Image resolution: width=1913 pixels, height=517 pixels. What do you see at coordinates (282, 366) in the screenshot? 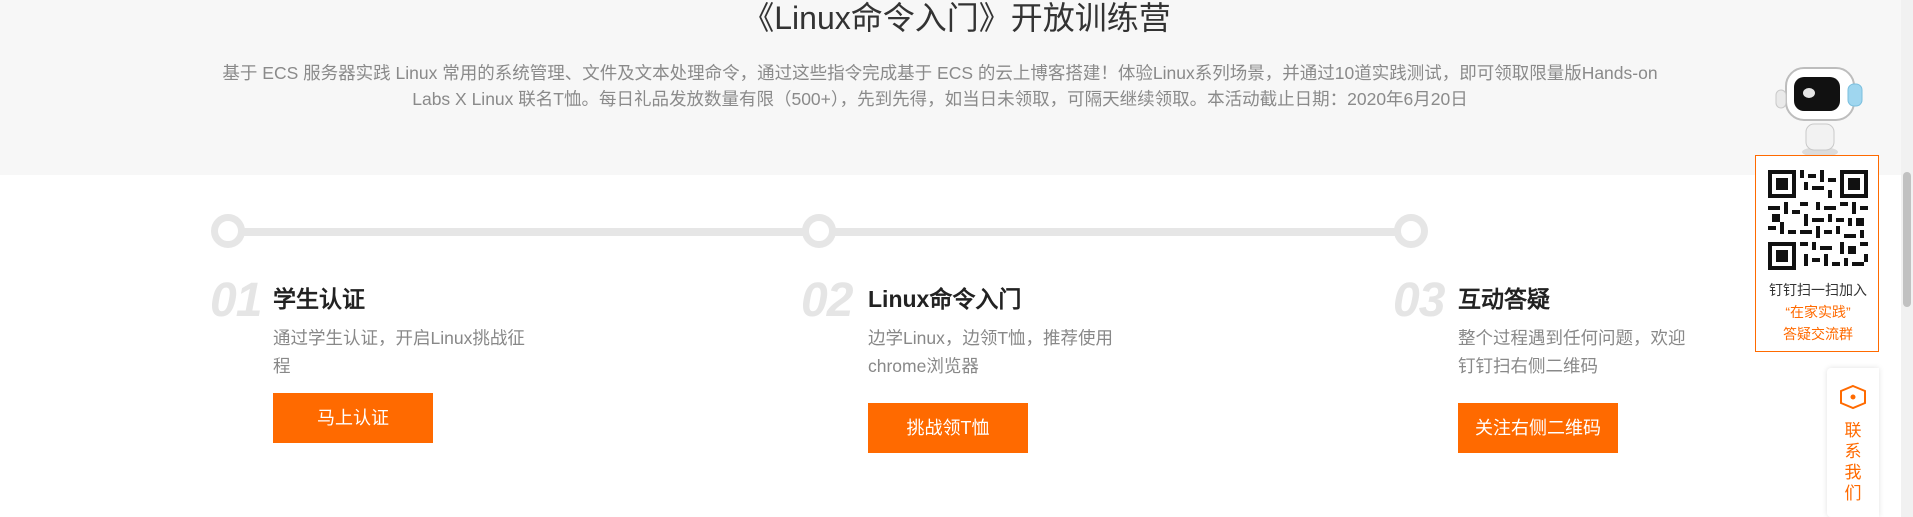
I see `step-description-1-line-2: 程` at bounding box center [282, 366].